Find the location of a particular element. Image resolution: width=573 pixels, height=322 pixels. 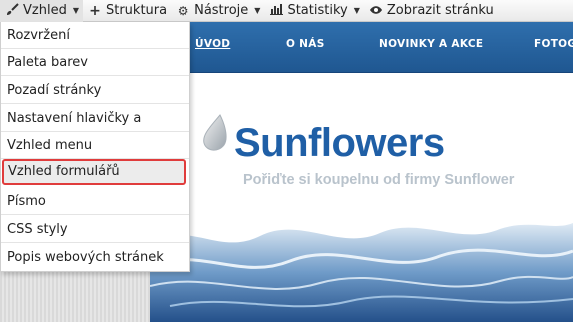

bar-chart-icon is located at coordinates (276, 10).